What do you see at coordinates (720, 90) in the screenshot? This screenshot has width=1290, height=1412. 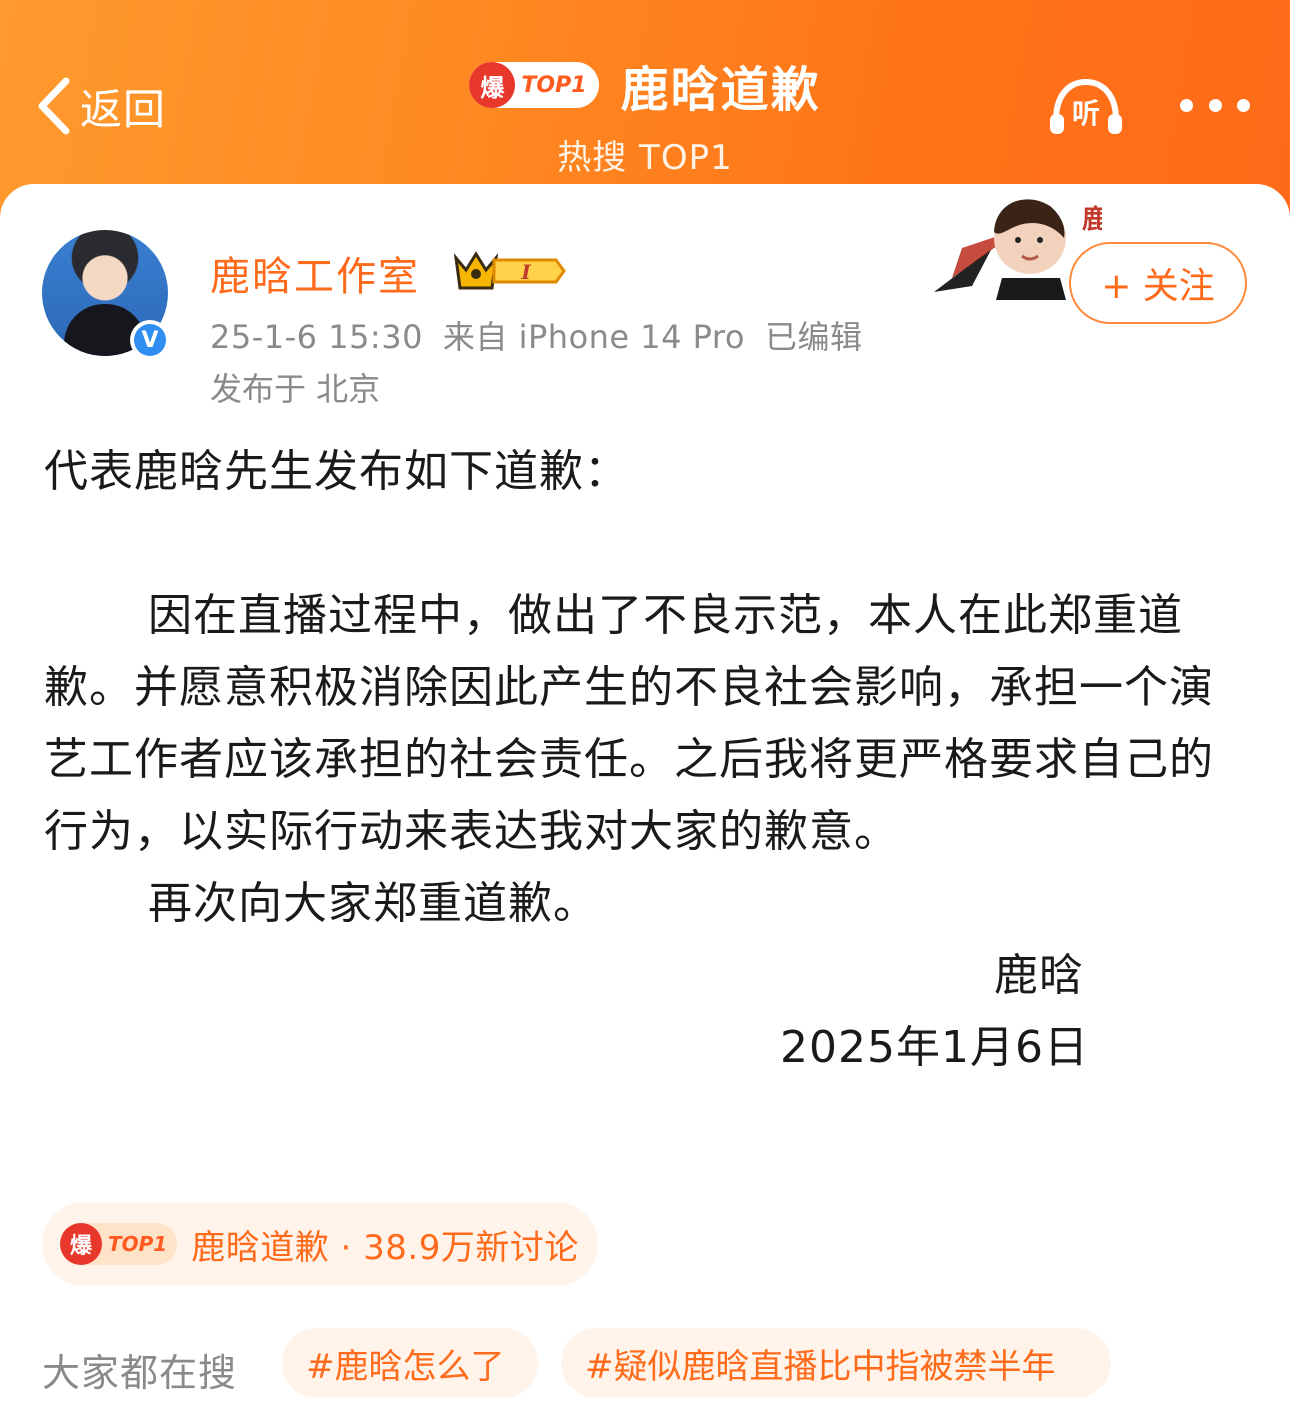 I see `page-title: 鹿晗道歉` at bounding box center [720, 90].